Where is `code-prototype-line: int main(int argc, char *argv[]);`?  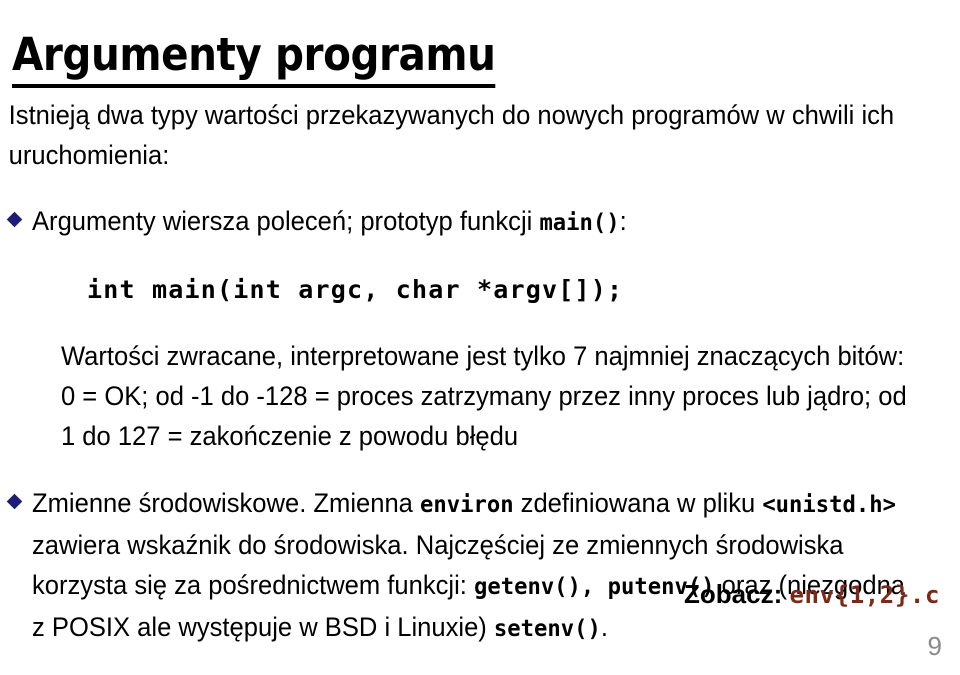
code-prototype-line: int main(int argc, char *argv[]); is located at coordinates (355, 289).